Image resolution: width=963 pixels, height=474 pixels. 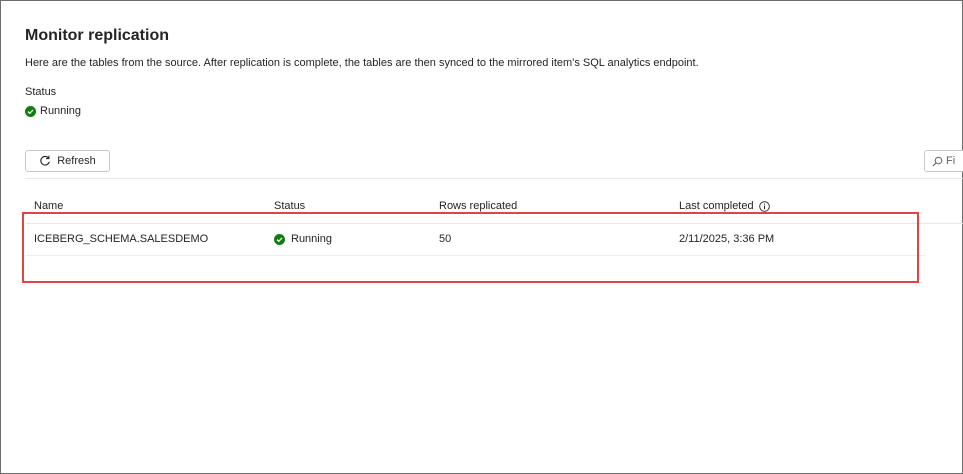 What do you see at coordinates (45, 161) in the screenshot?
I see `refresh-icon` at bounding box center [45, 161].